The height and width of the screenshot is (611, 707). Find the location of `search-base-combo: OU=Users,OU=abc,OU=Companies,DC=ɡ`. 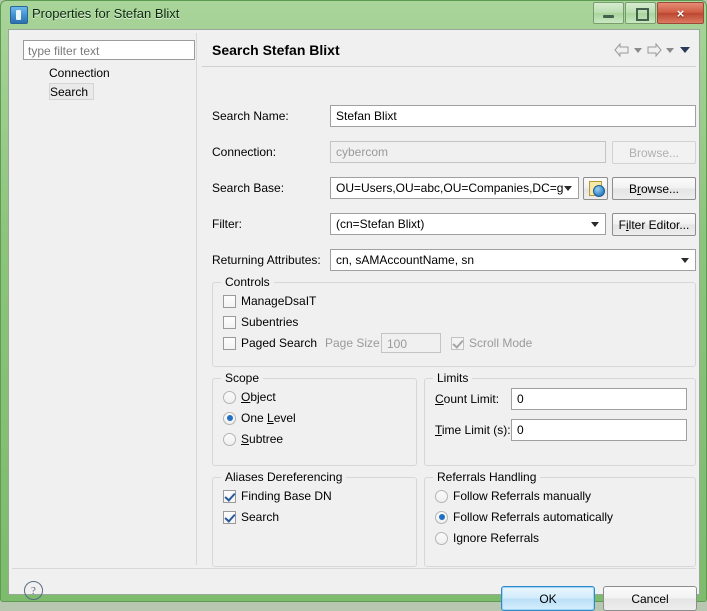

search-base-combo: OU=Users,OU=abc,OU=Companies,DC=ɡ is located at coordinates (454, 188).